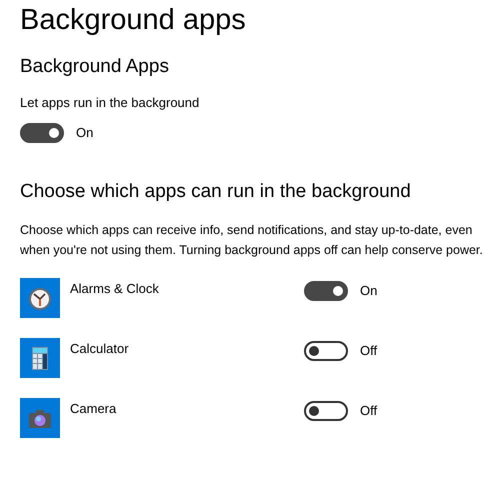  I want to click on camera-icon, so click(40, 418).